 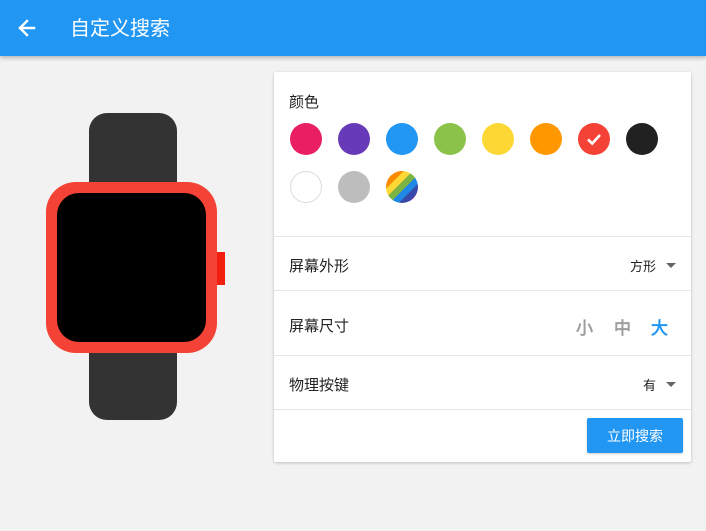 I want to click on size-option-large: 大, so click(x=659, y=326).